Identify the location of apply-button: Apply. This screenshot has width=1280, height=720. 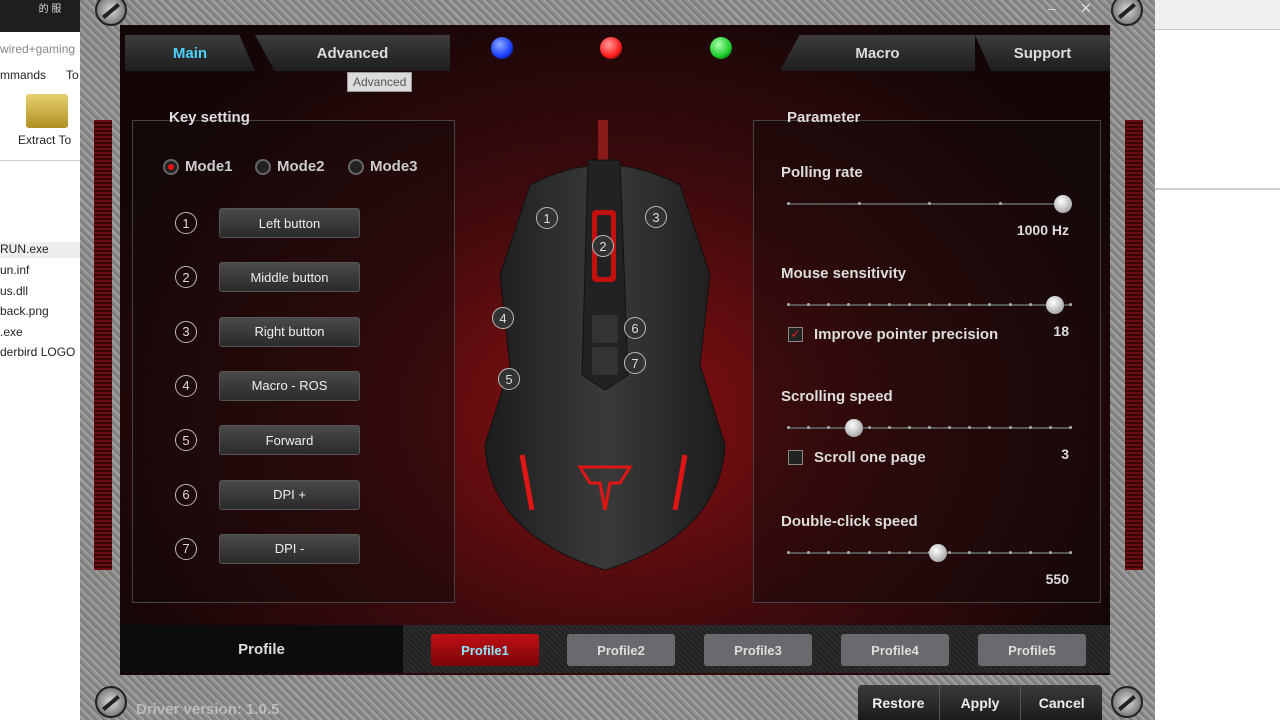
(981, 702).